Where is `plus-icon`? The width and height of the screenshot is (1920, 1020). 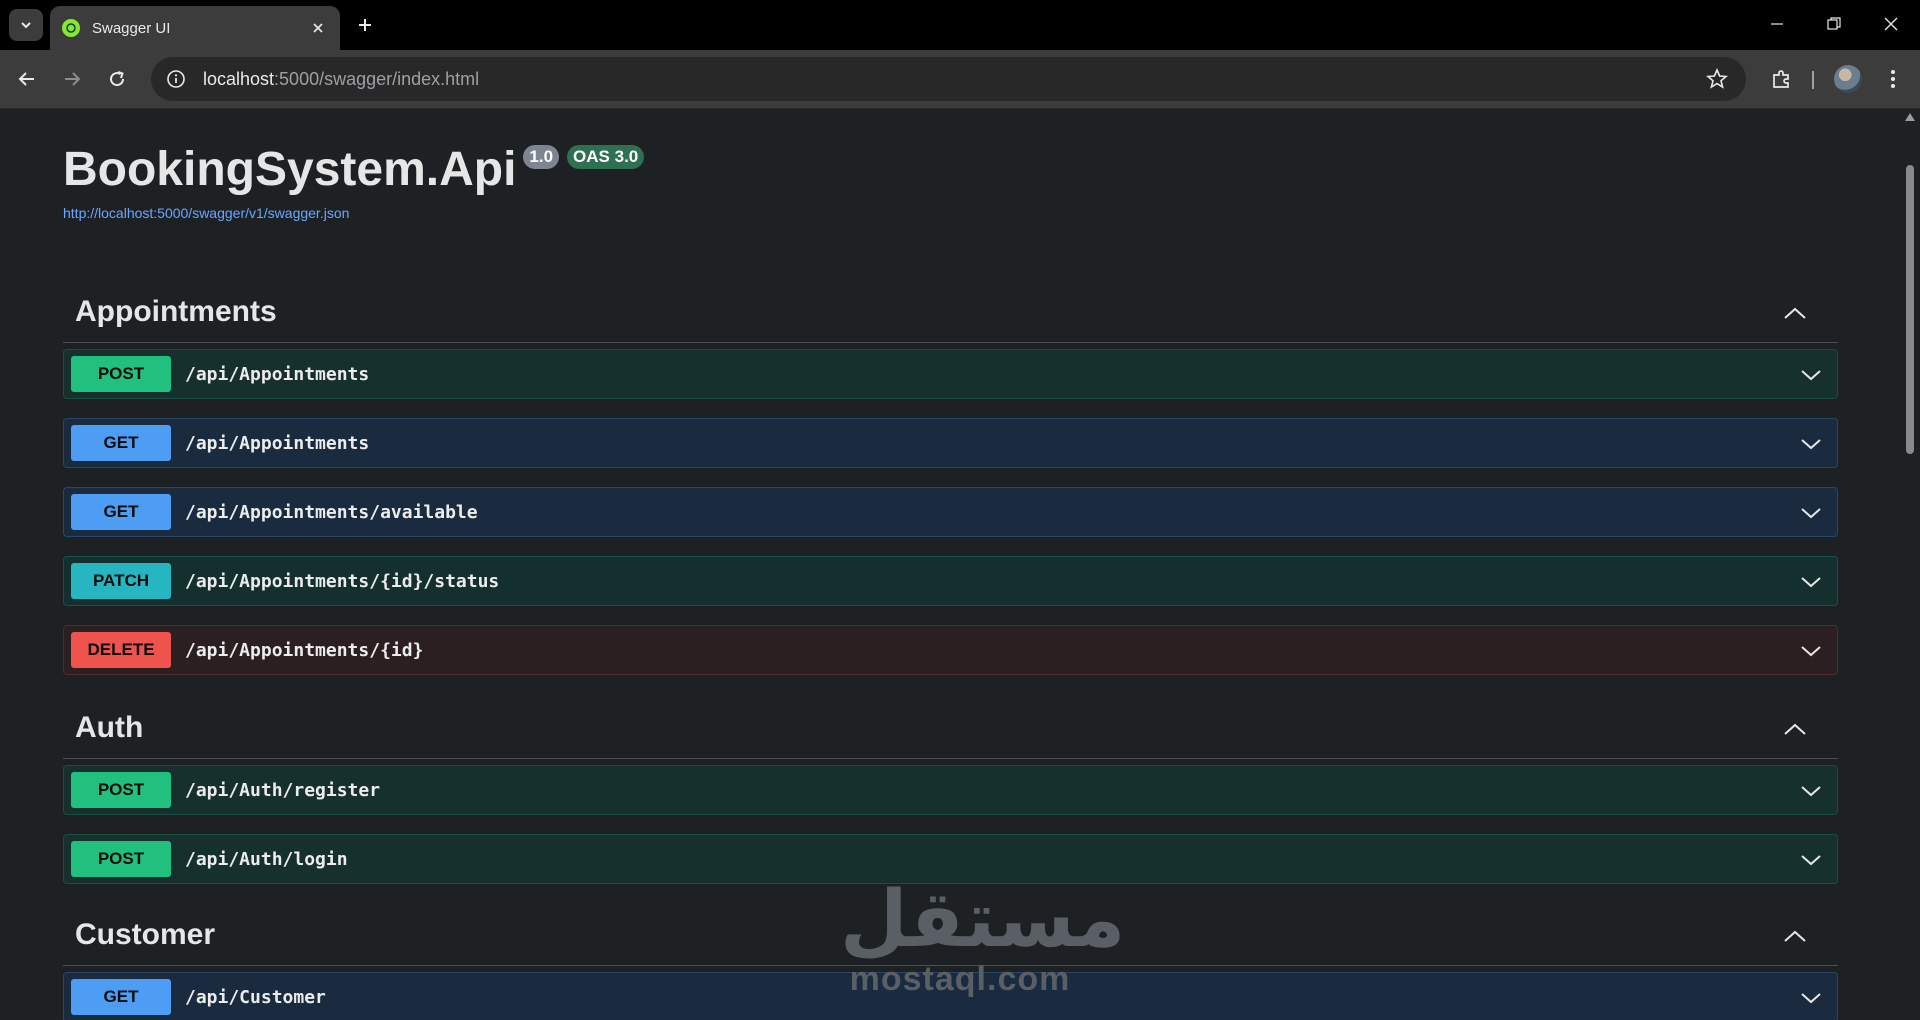
plus-icon is located at coordinates (365, 25).